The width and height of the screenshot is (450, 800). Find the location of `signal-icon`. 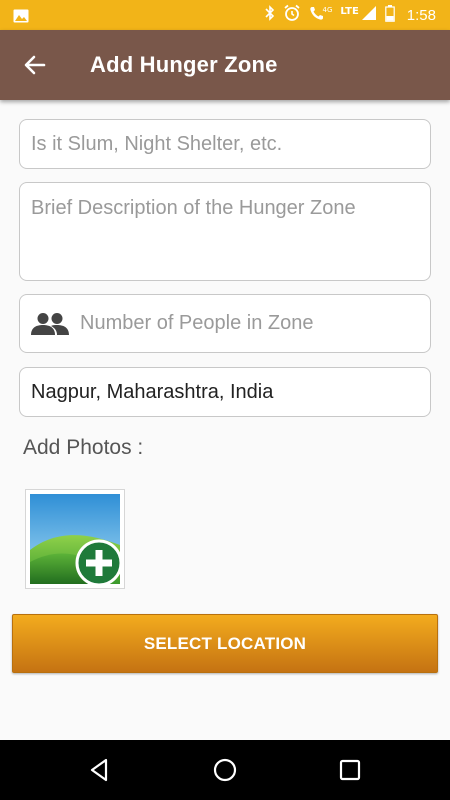

signal-icon is located at coordinates (369, 15).